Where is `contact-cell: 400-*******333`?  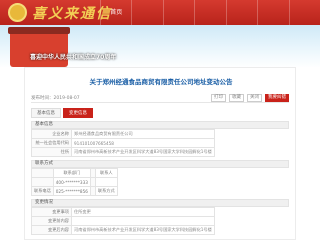 contact-cell: 400-*******333 is located at coordinates (71, 182).